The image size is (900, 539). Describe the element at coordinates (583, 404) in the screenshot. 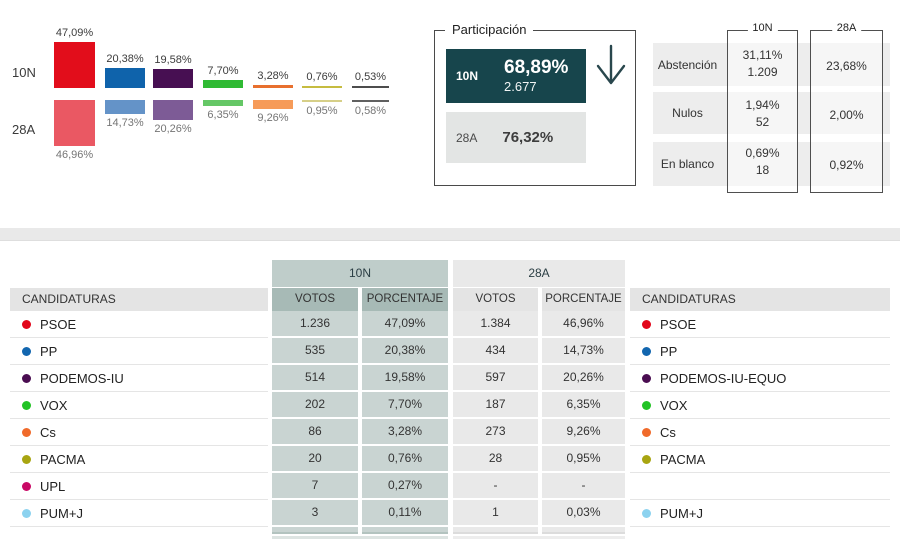

I see `pct-28a: 6,35%` at that location.